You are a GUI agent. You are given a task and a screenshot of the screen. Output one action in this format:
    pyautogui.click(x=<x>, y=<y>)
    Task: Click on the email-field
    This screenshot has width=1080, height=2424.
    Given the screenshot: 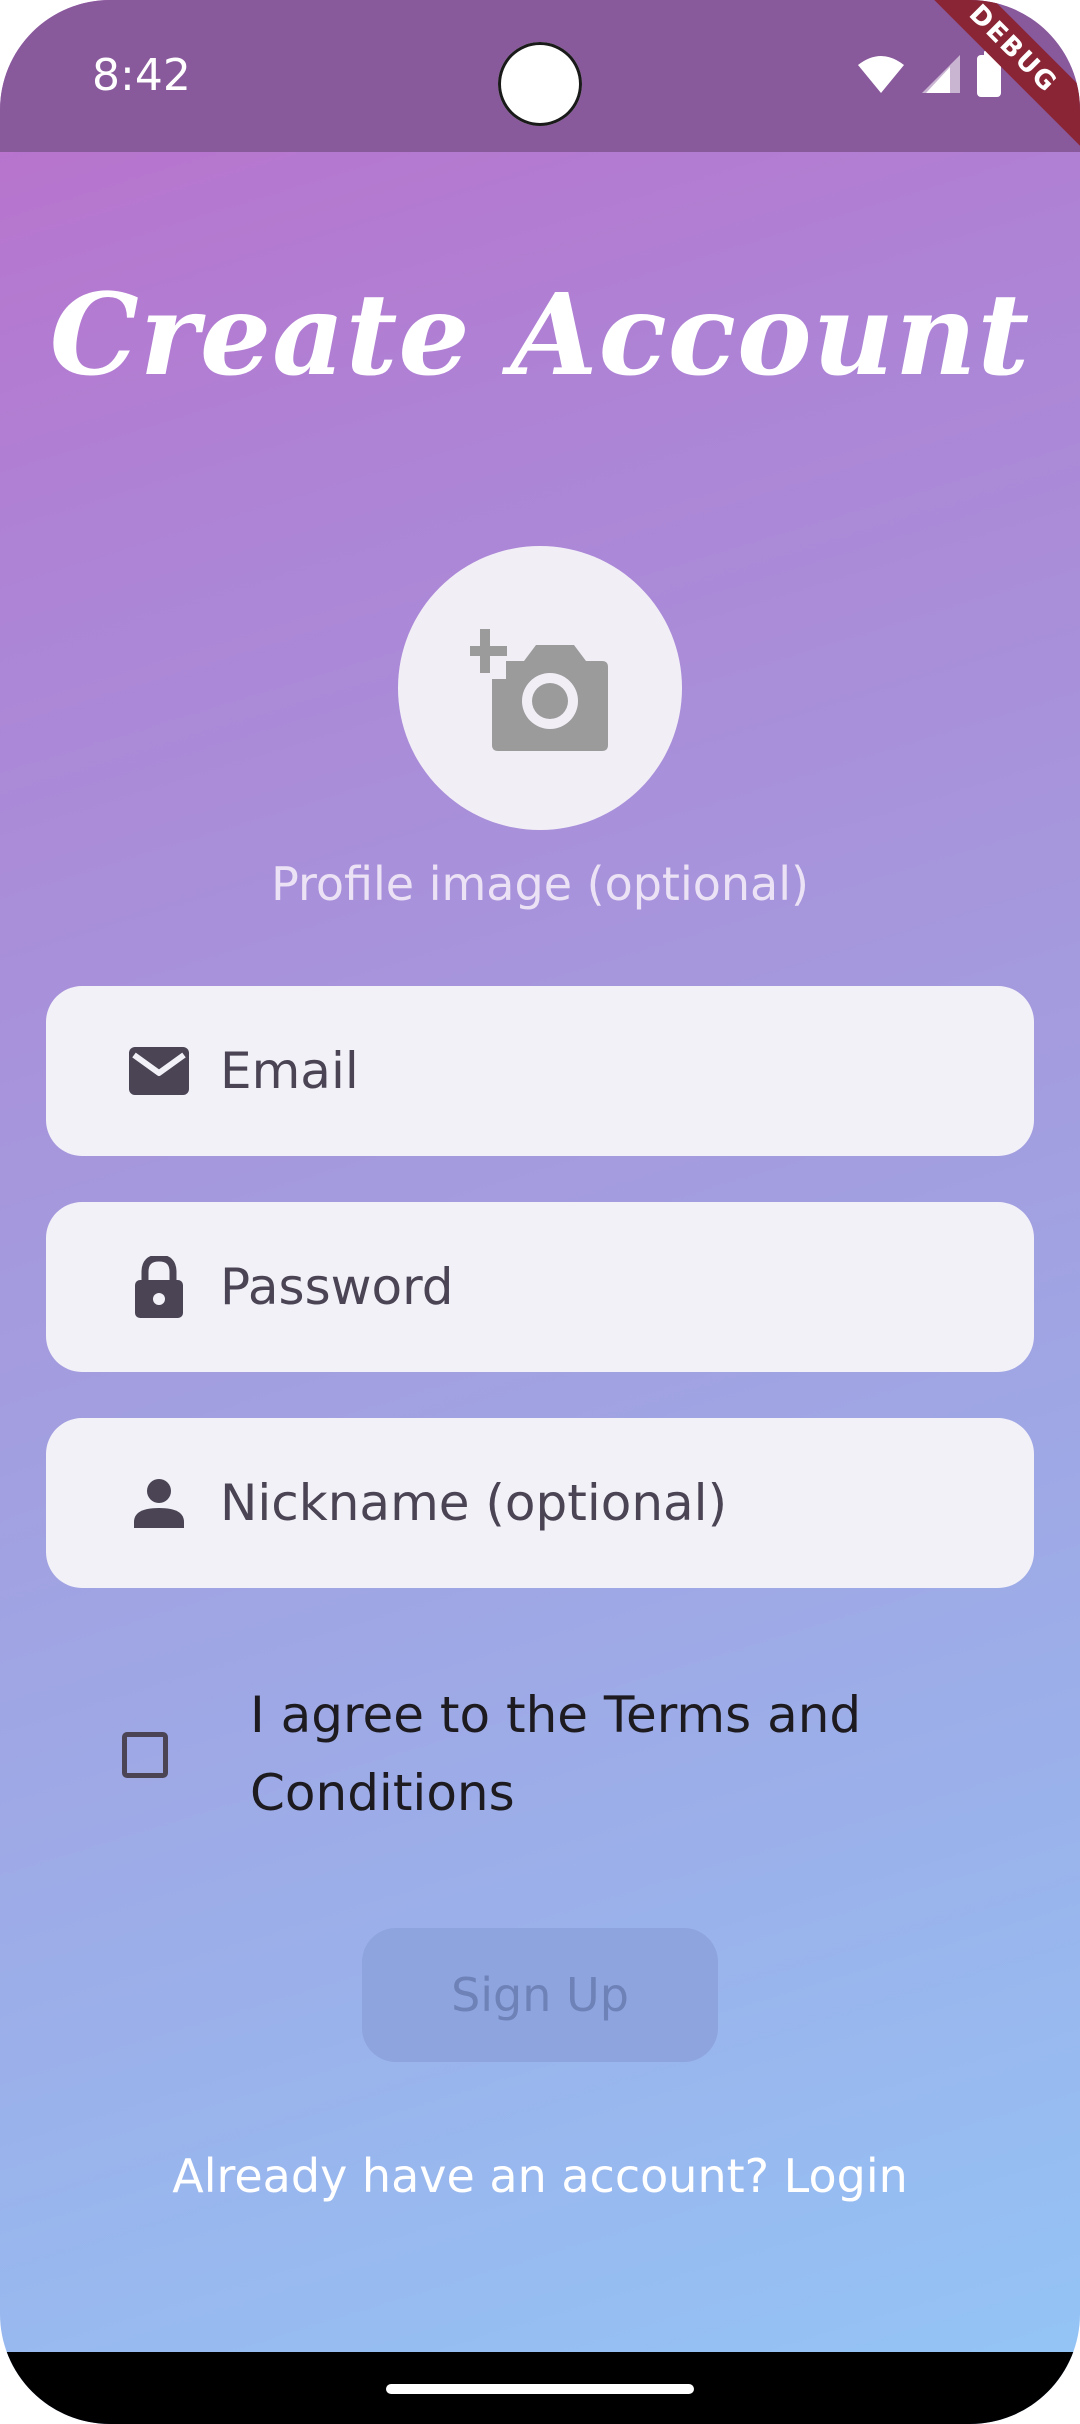 What is the action you would take?
    pyautogui.click(x=540, y=1071)
    